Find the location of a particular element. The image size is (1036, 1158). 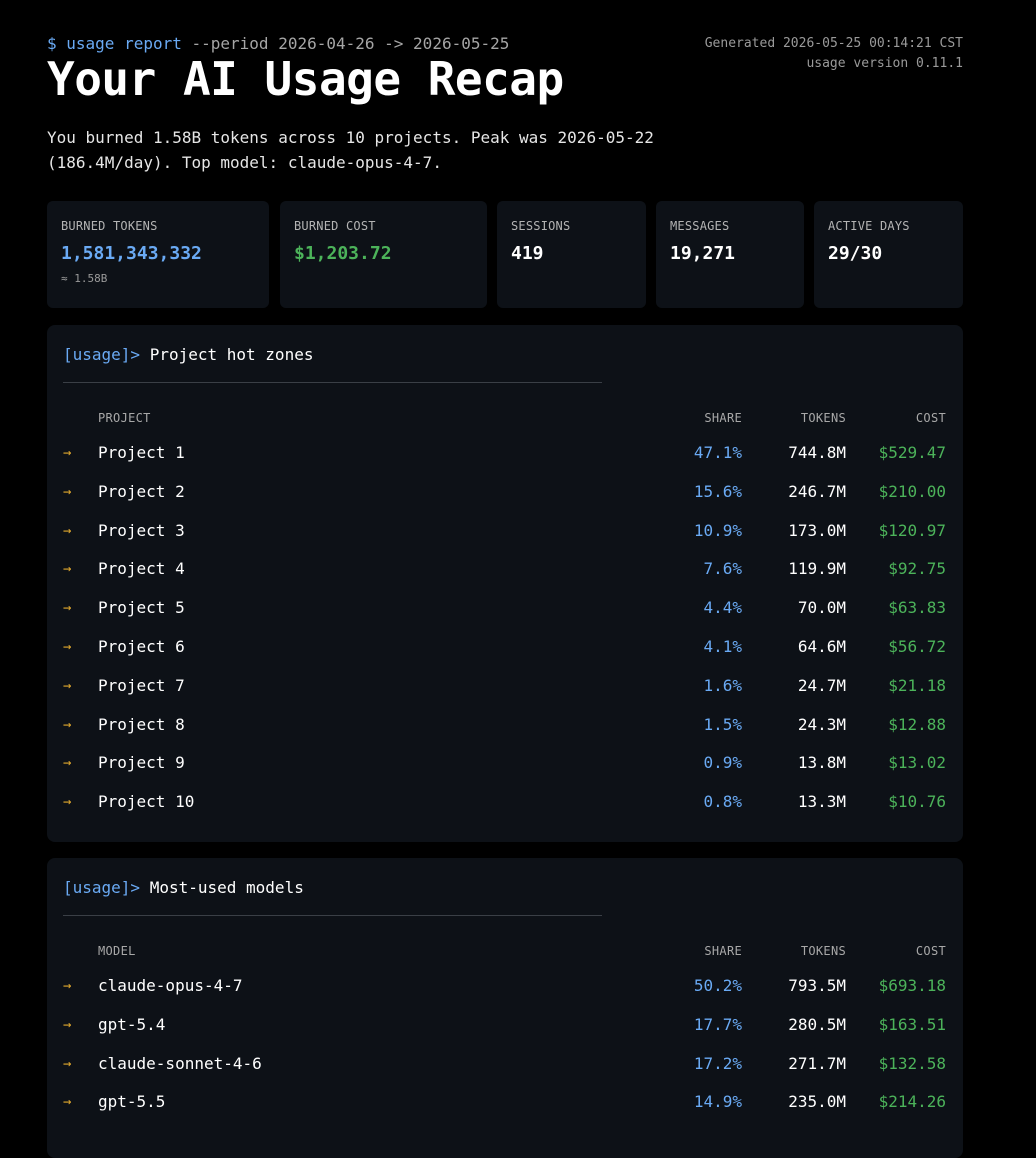

stat-label: ACTIVE DAYS is located at coordinates (869, 226).